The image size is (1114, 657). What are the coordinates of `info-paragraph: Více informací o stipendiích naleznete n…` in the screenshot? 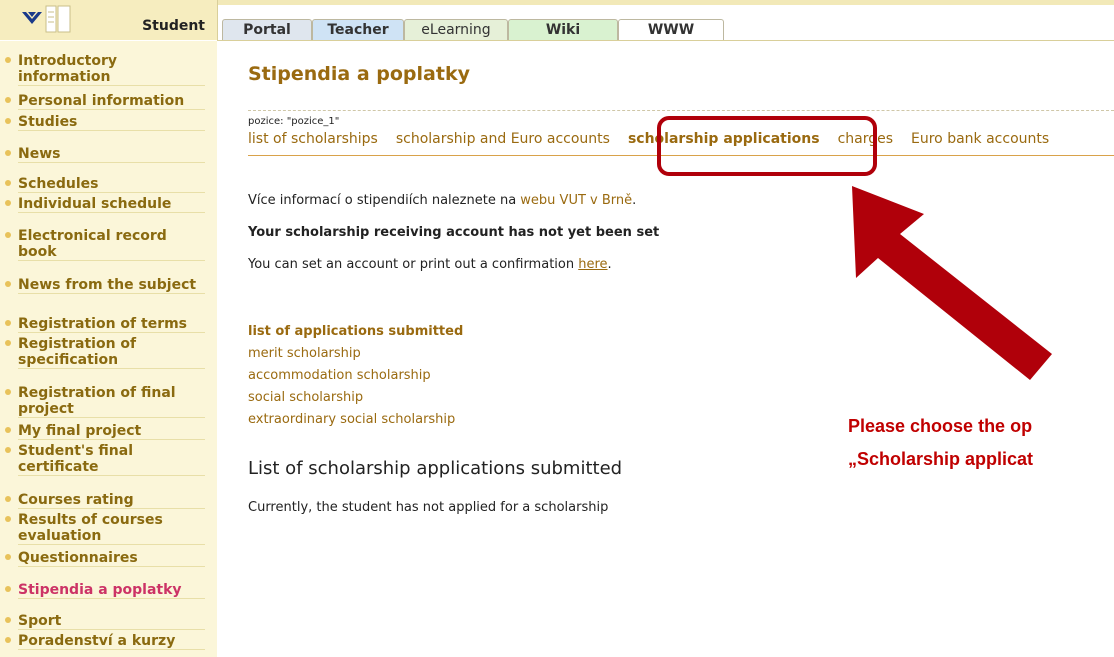 It's located at (442, 200).